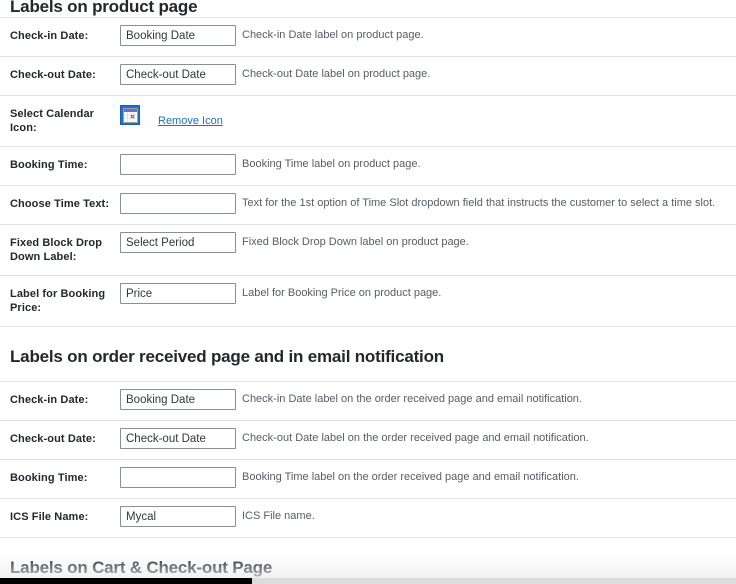  What do you see at coordinates (342, 293) in the screenshot?
I see `row-description: Label for Booking Price on product page.` at bounding box center [342, 293].